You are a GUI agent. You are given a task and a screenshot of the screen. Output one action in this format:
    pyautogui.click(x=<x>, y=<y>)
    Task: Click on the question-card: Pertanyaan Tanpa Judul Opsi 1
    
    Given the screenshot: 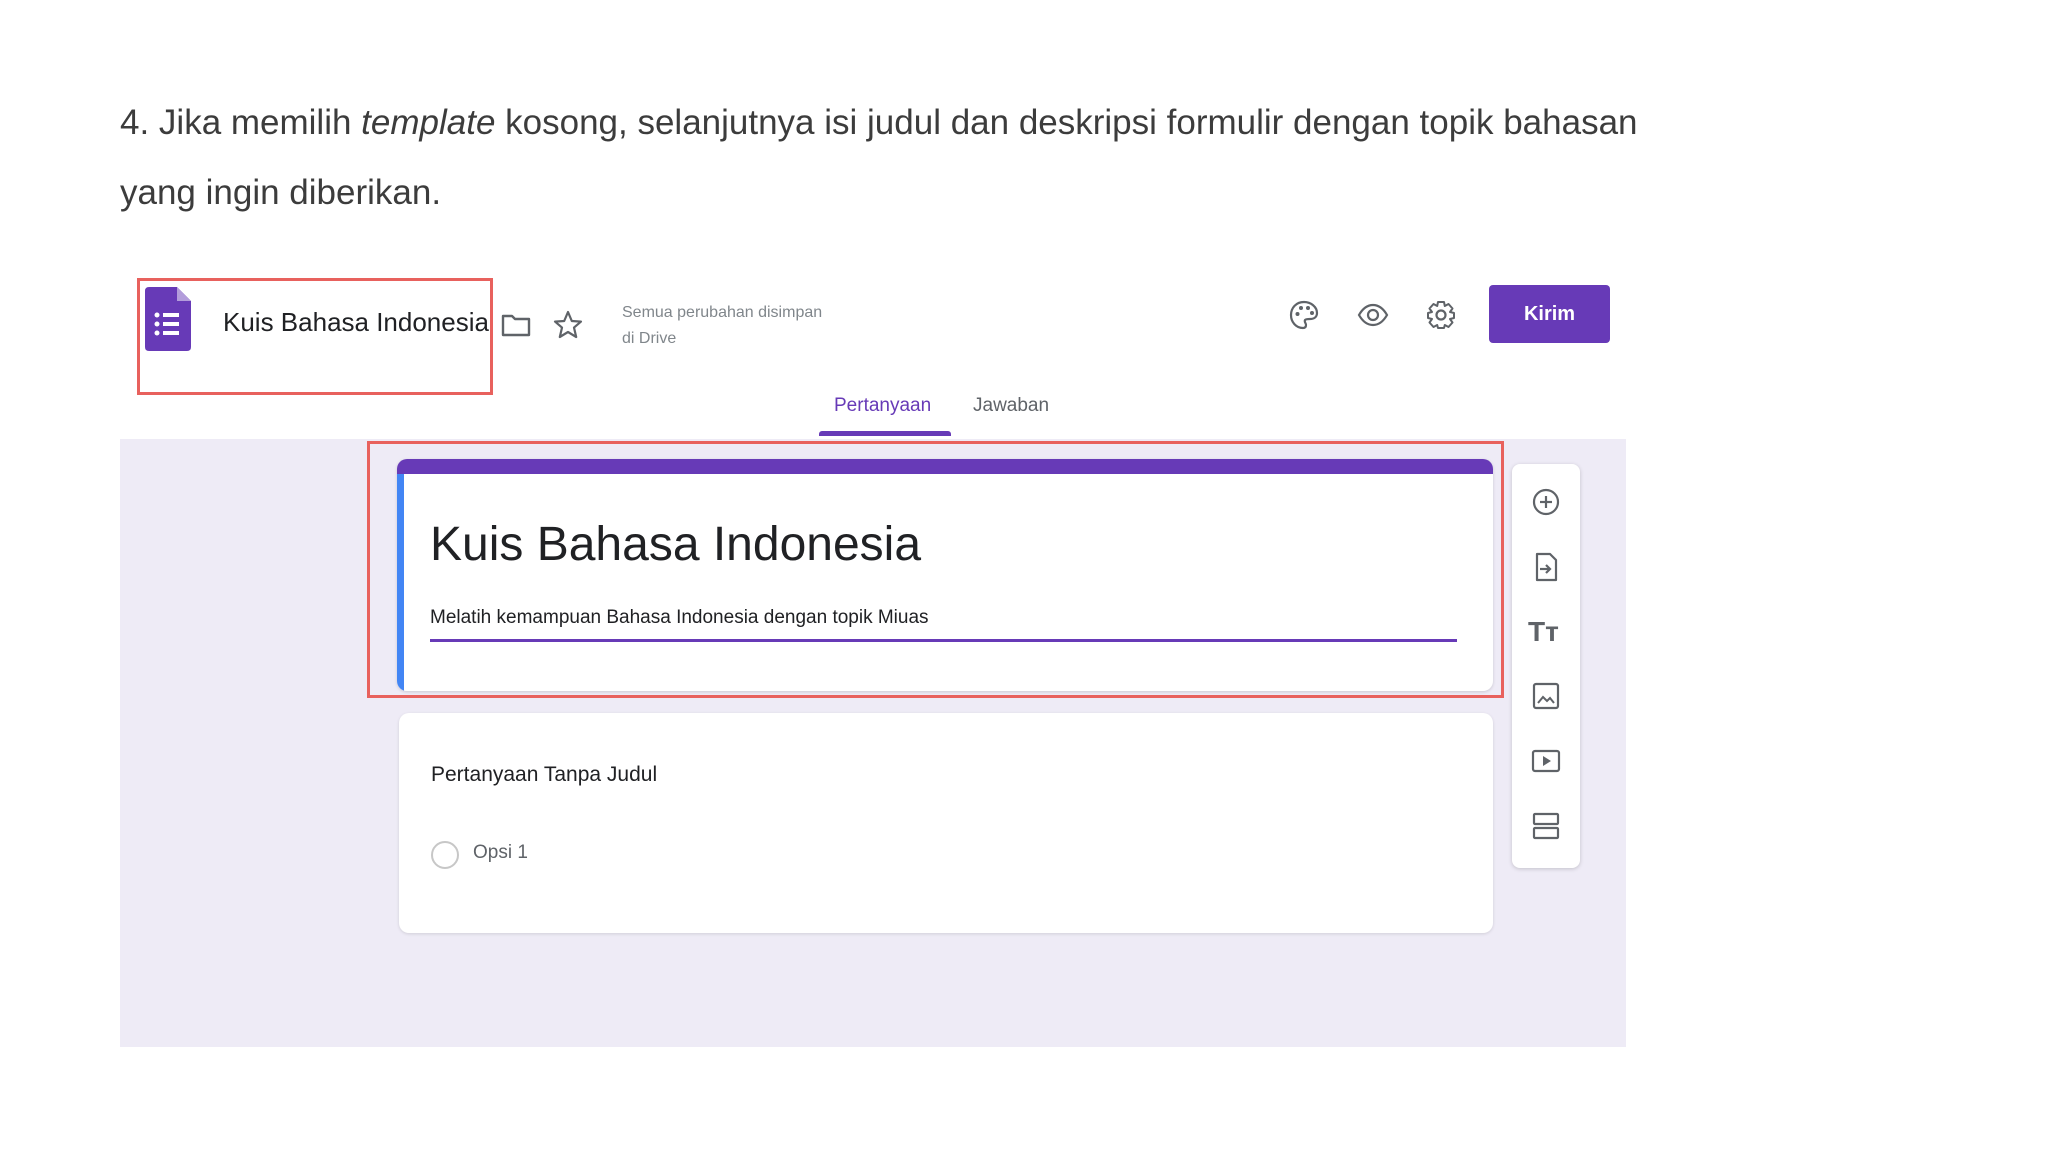 What is the action you would take?
    pyautogui.click(x=946, y=823)
    